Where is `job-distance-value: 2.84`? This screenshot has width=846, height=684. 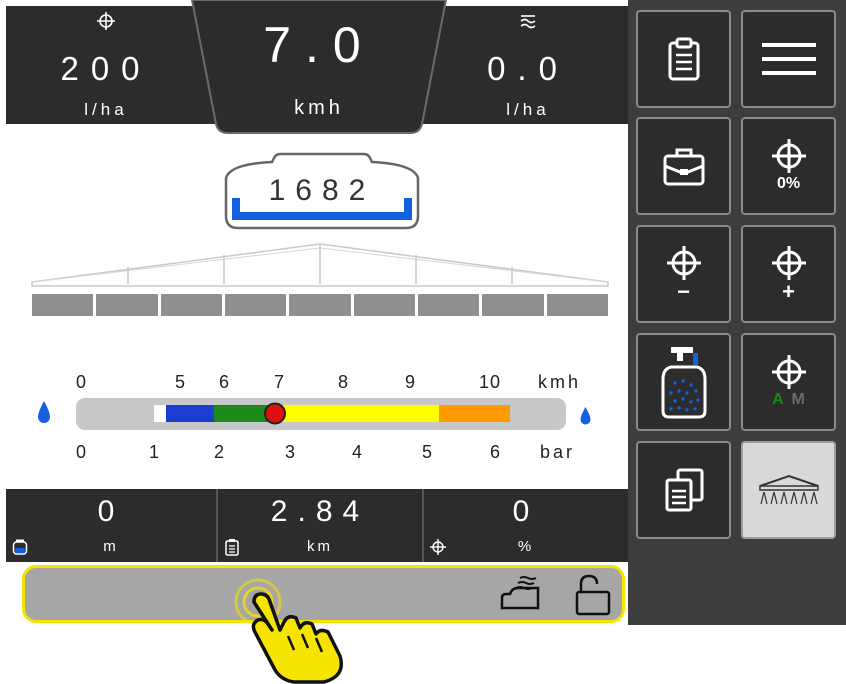
job-distance-value: 2.84 is located at coordinates (320, 511).